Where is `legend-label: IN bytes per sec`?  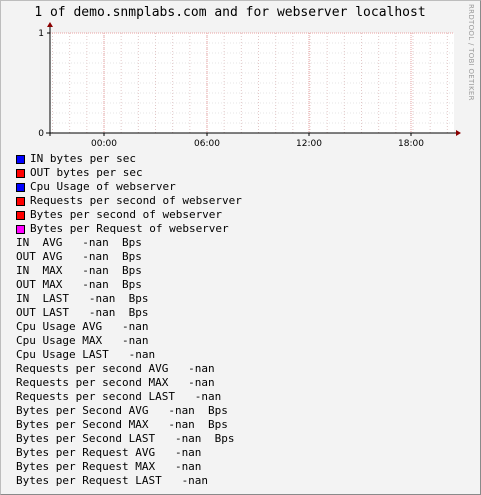
legend-label: IN bytes per sec is located at coordinates (83, 158).